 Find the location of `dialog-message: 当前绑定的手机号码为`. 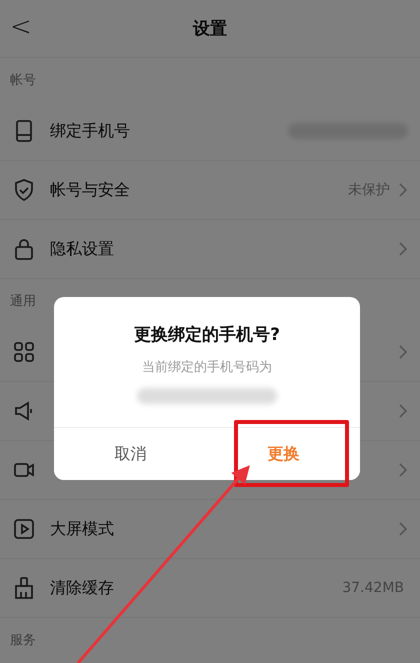

dialog-message: 当前绑定的手机号码为 is located at coordinates (207, 367).